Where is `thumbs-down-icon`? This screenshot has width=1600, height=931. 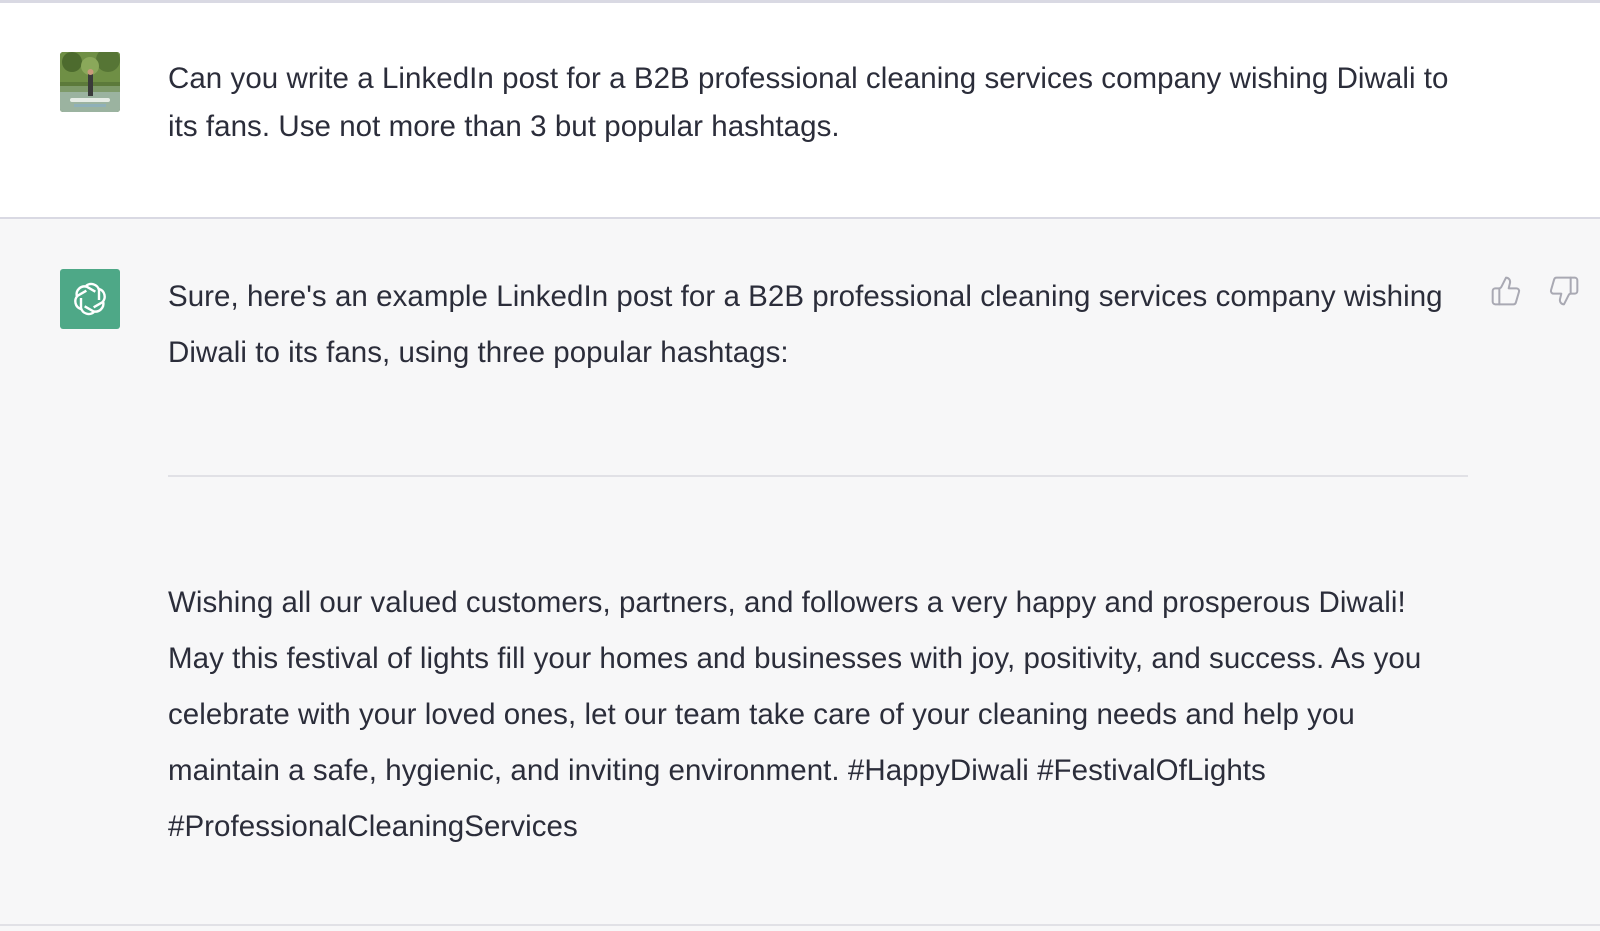 thumbs-down-icon is located at coordinates (1564, 291).